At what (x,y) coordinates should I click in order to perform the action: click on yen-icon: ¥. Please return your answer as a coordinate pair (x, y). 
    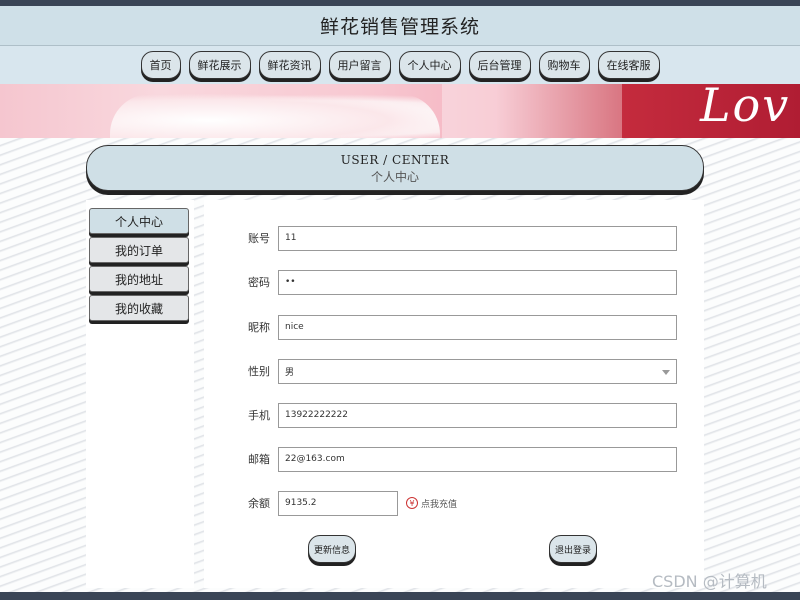
    Looking at the image, I should click on (412, 503).